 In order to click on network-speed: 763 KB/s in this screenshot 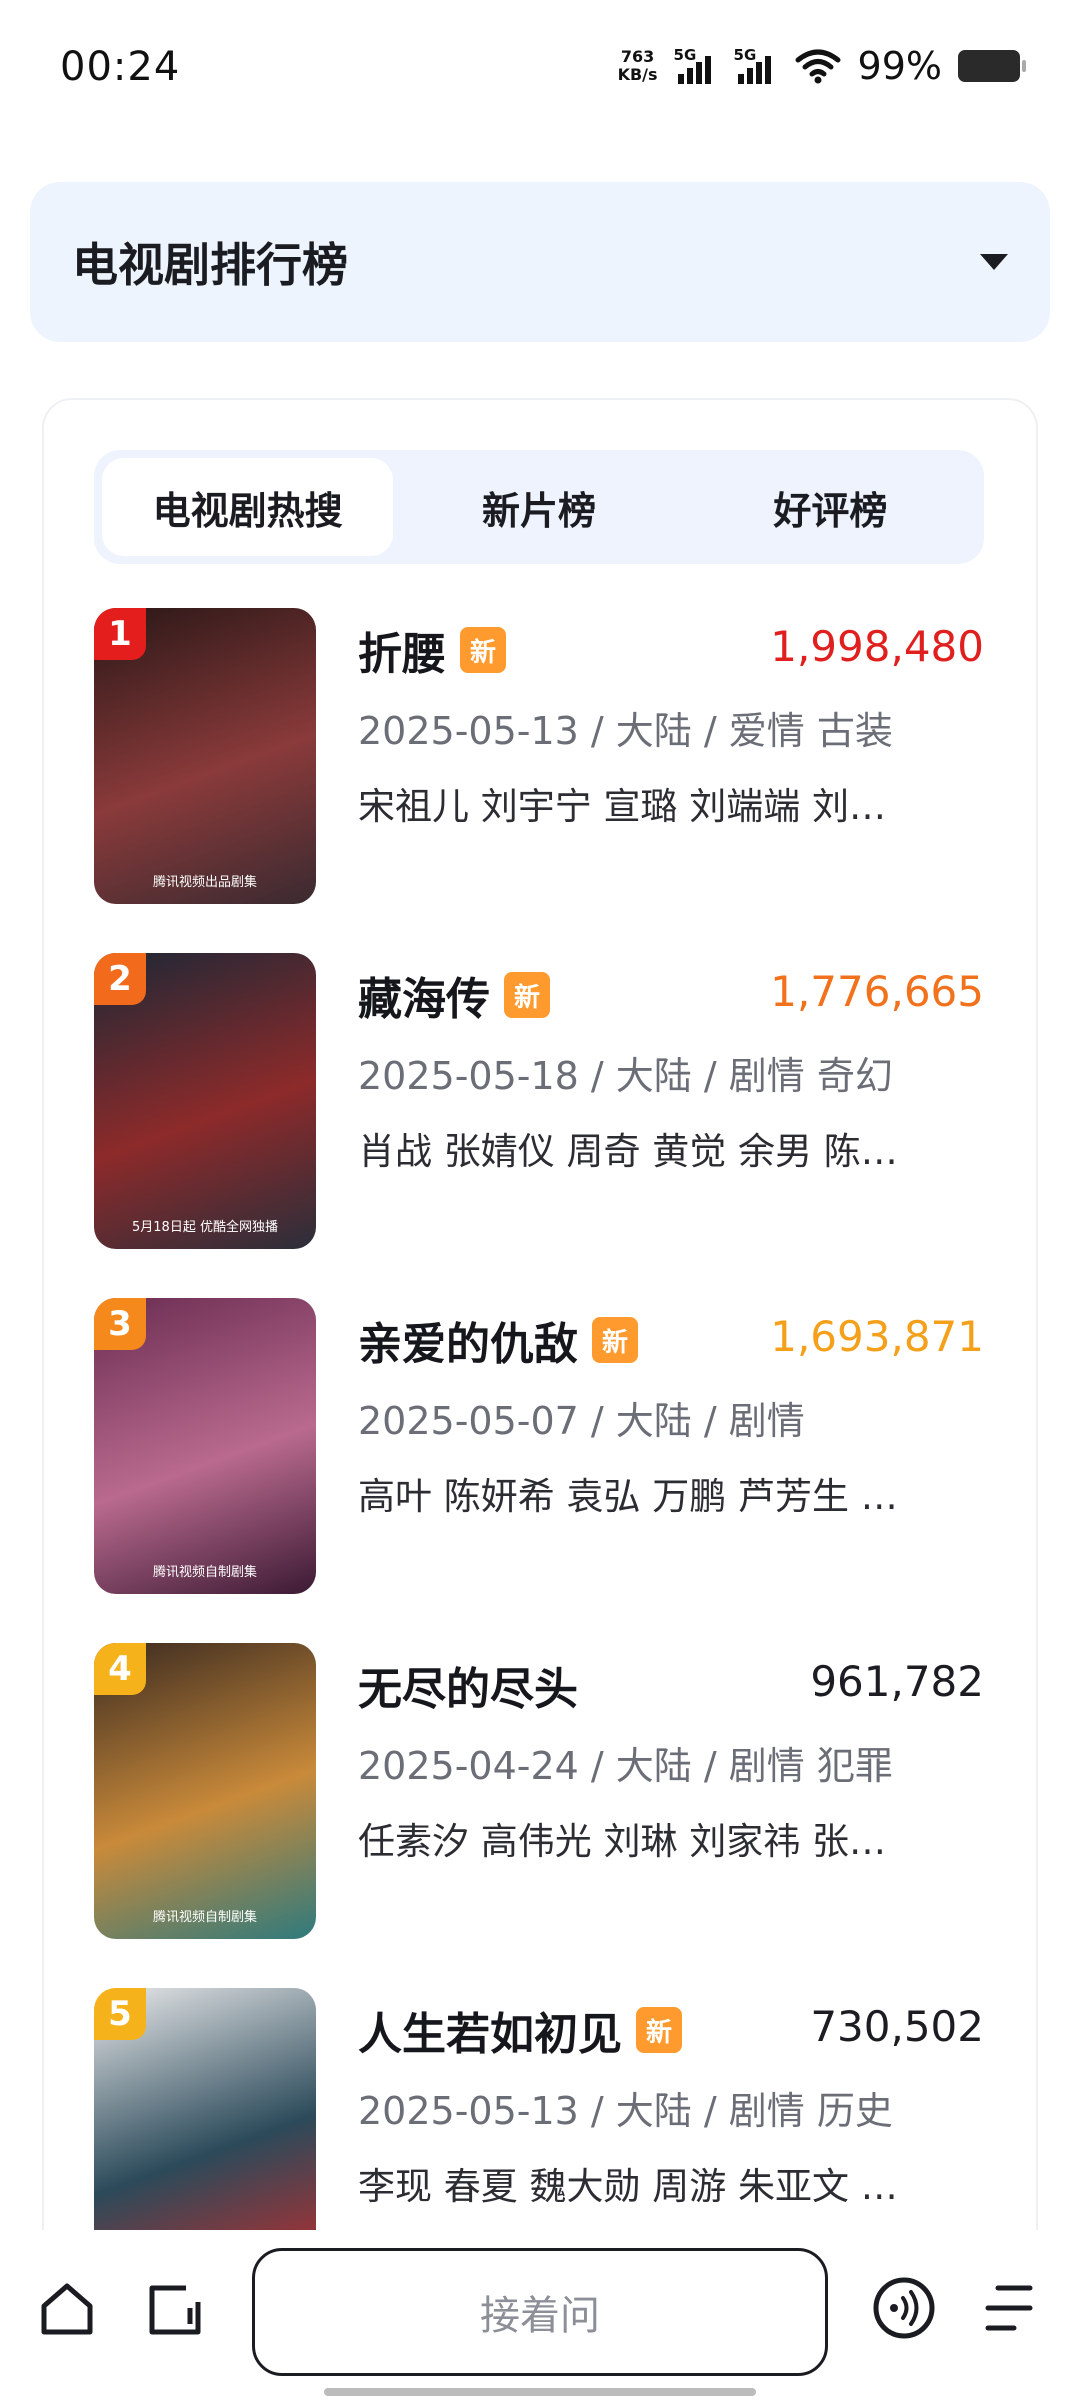, I will do `click(638, 66)`.